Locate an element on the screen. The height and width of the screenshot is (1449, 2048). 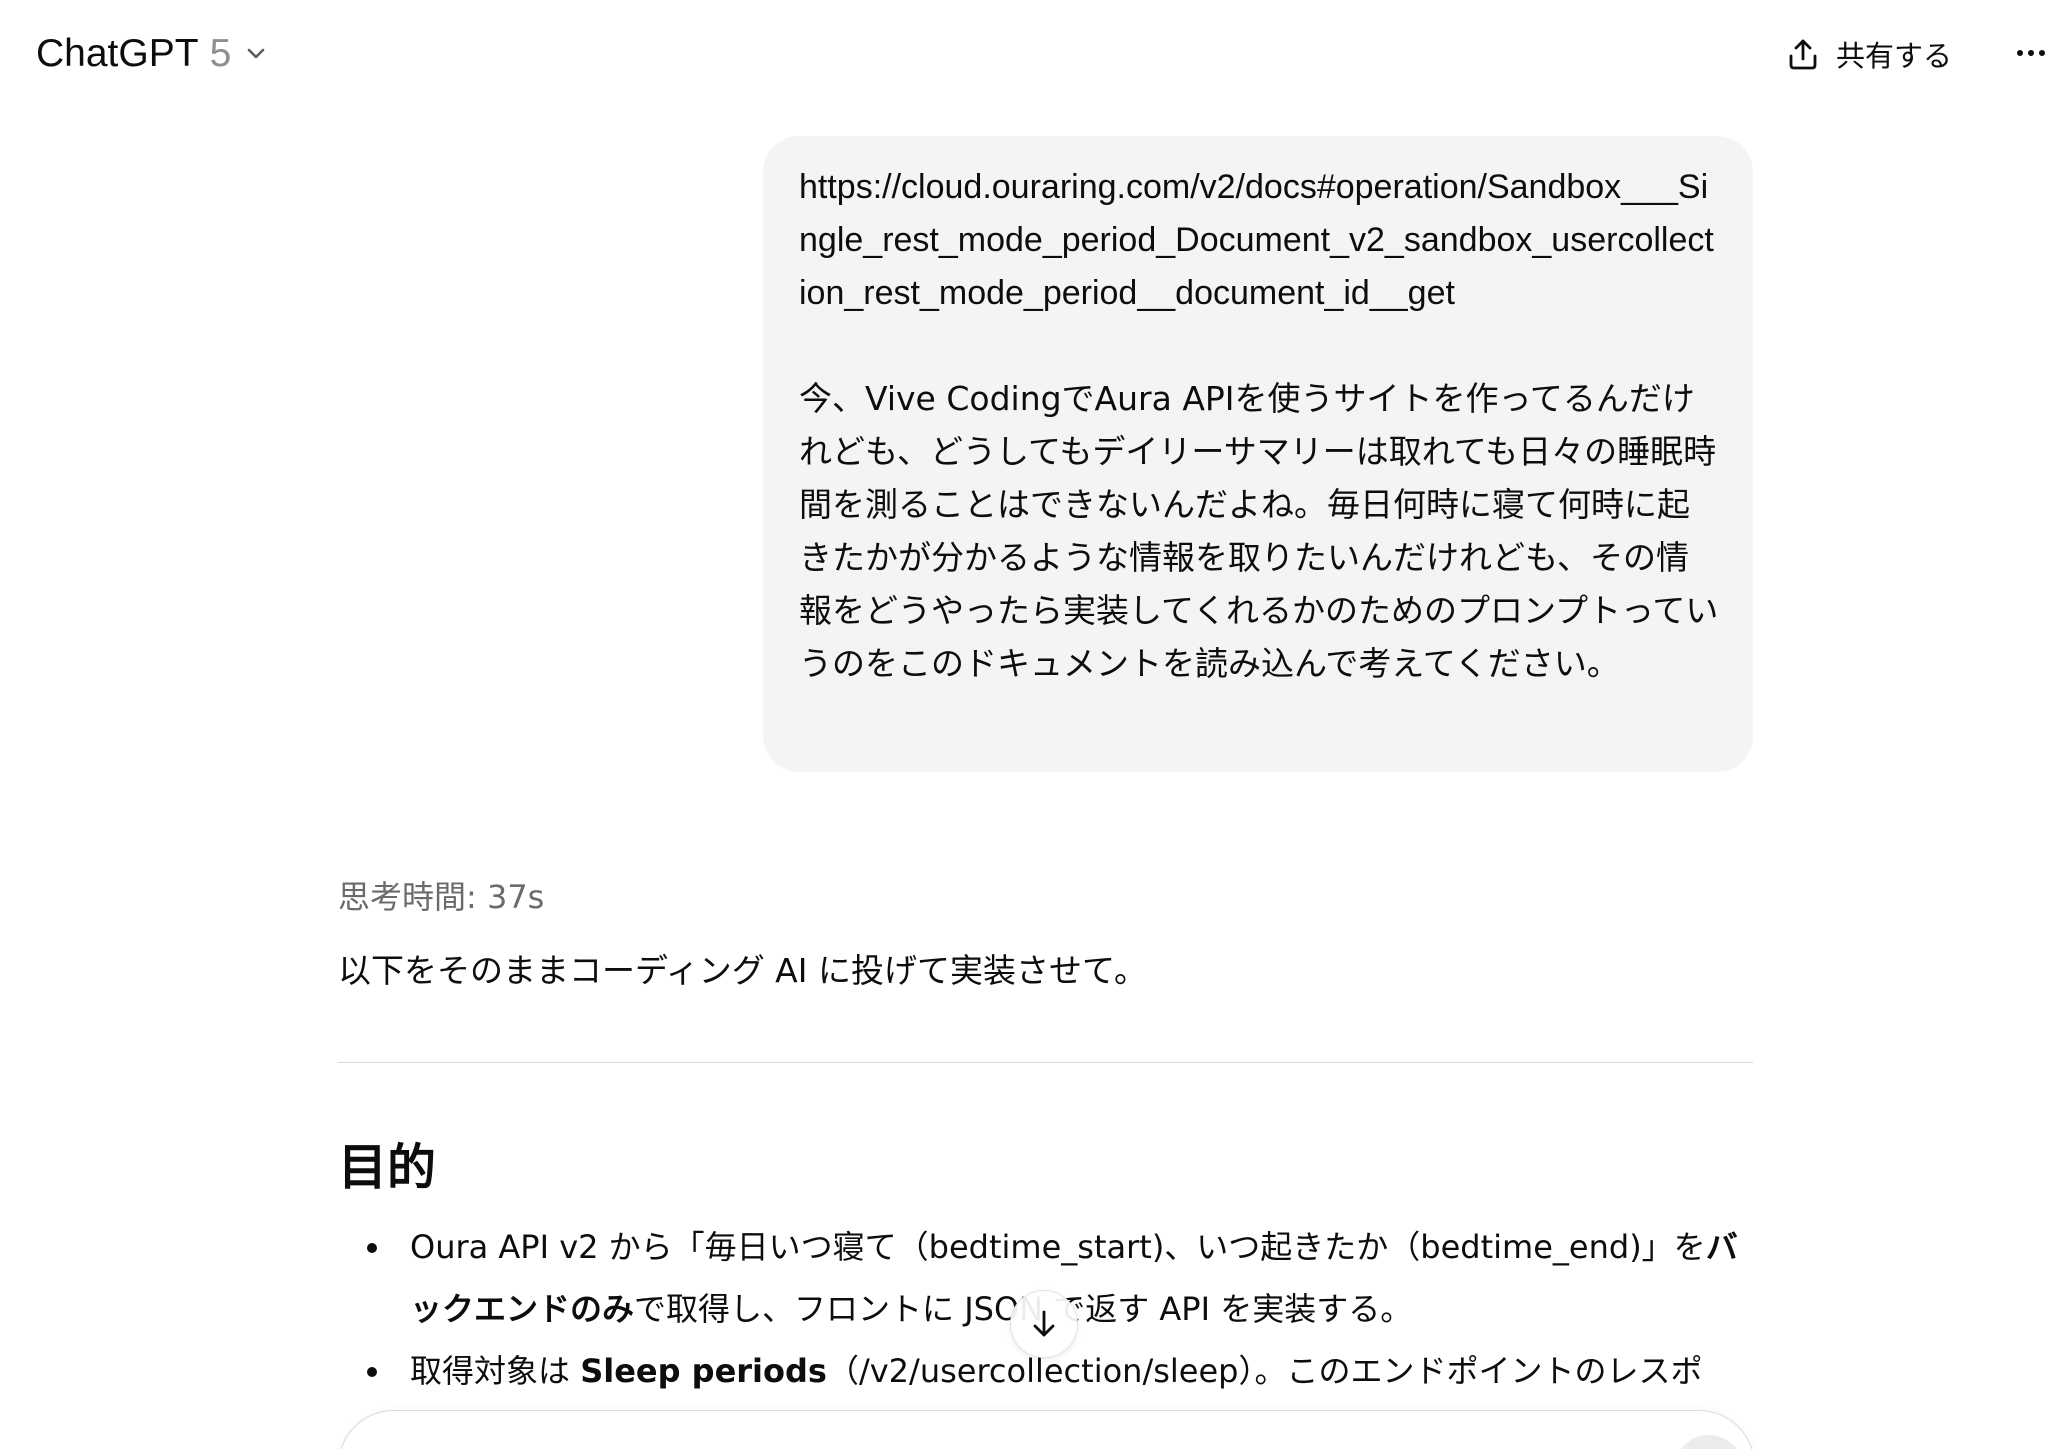
thought-time-toggle: 思考時間: 37s is located at coordinates (441, 895).